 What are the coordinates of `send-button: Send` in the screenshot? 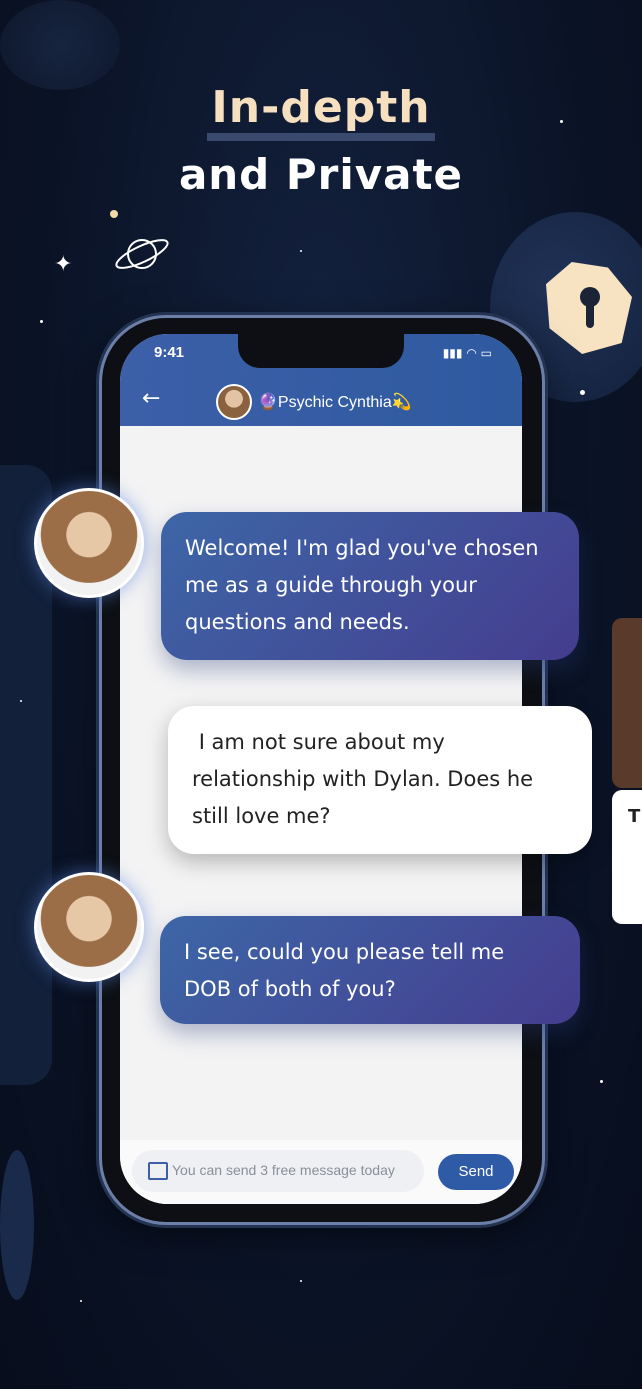 It's located at (476, 1172).